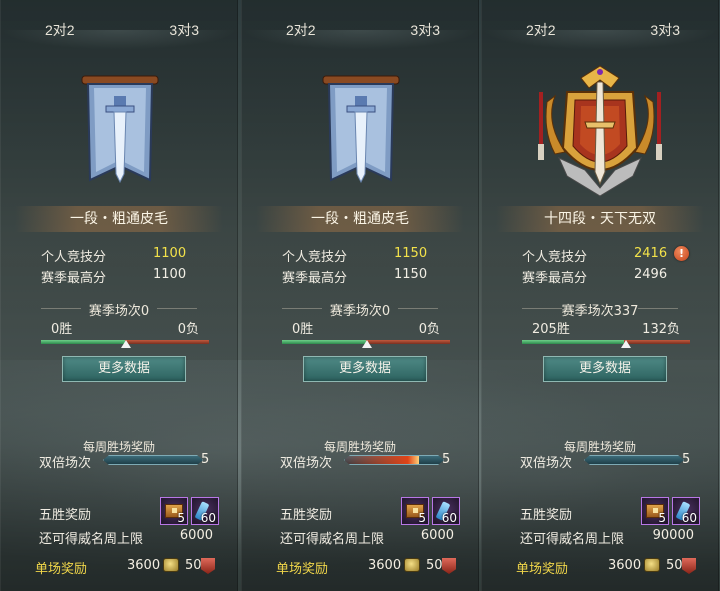 The height and width of the screenshot is (591, 720). I want to click on personal-score-row: 个人竞技分 2416 !, so click(605, 256).